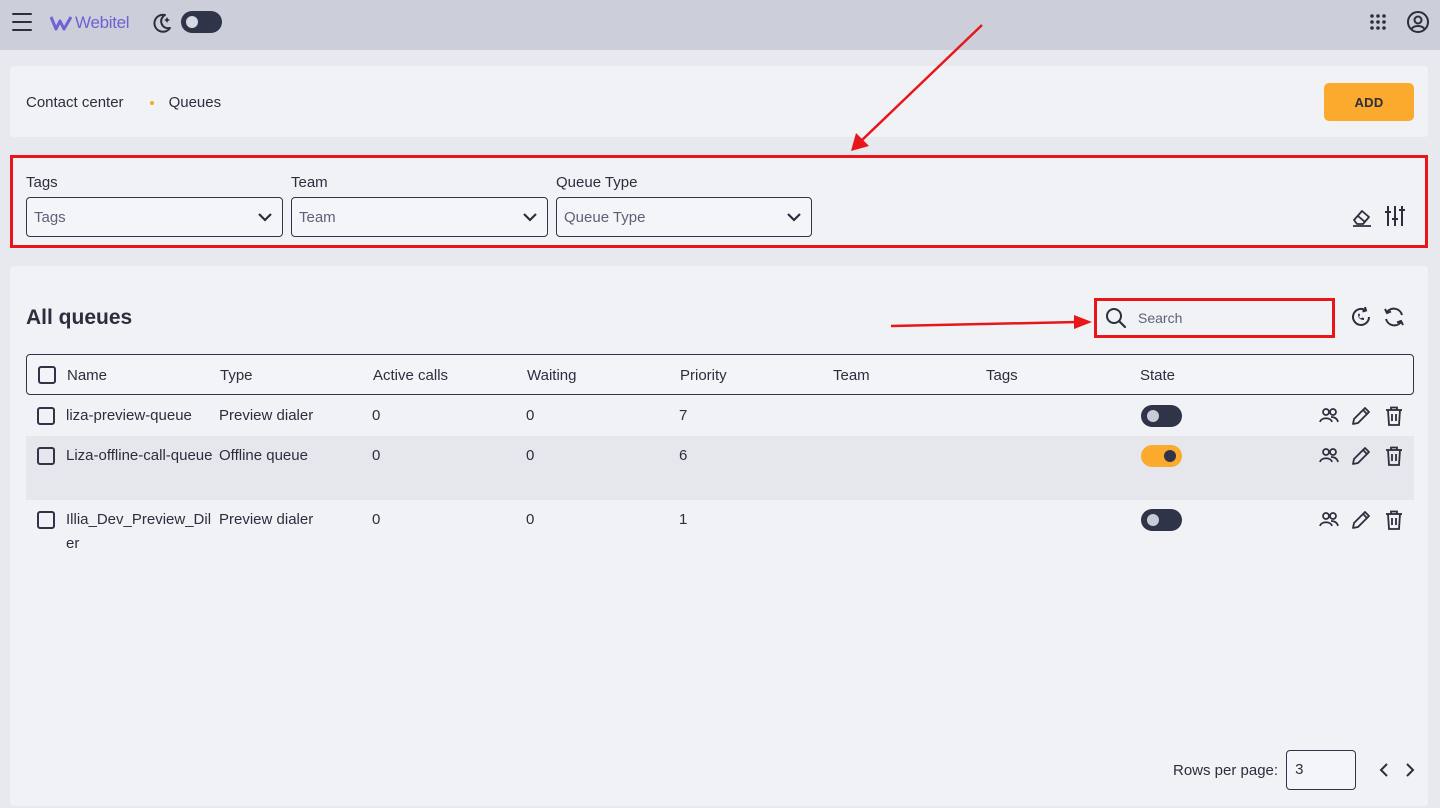 Image resolution: width=1440 pixels, height=808 pixels. What do you see at coordinates (703, 375) in the screenshot?
I see `column-header-priority: Priority` at bounding box center [703, 375].